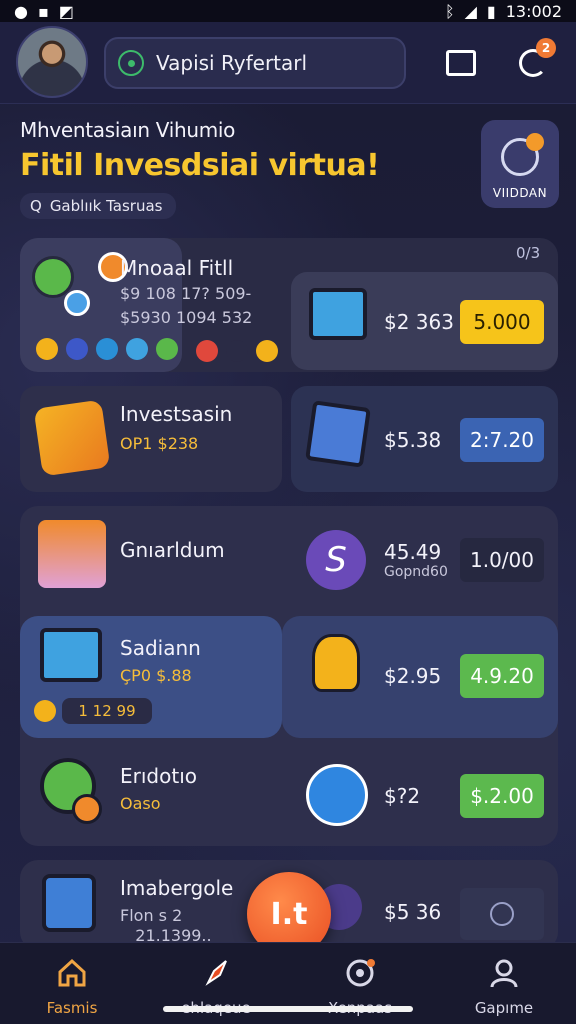 The width and height of the screenshot is (576, 1024). I want to click on page-title: Fitil Invesdsiai virtua!, so click(200, 165).